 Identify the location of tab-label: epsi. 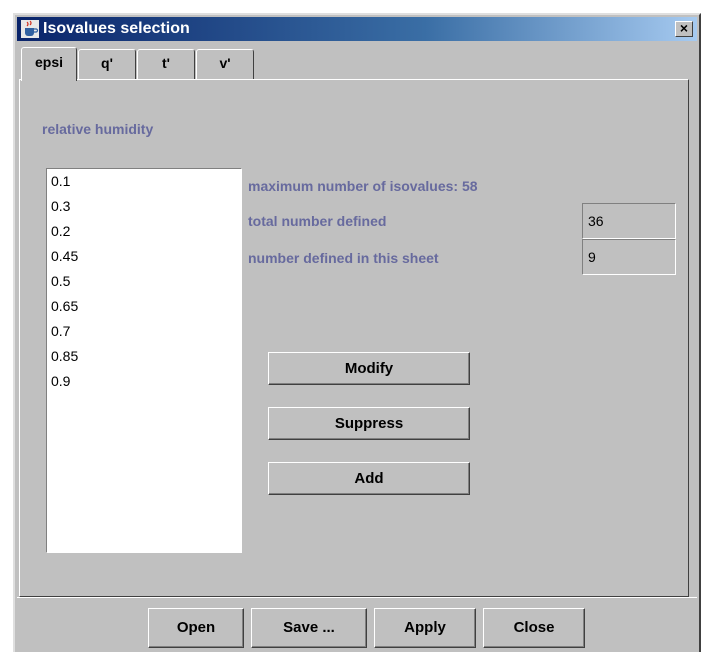
(48, 62).